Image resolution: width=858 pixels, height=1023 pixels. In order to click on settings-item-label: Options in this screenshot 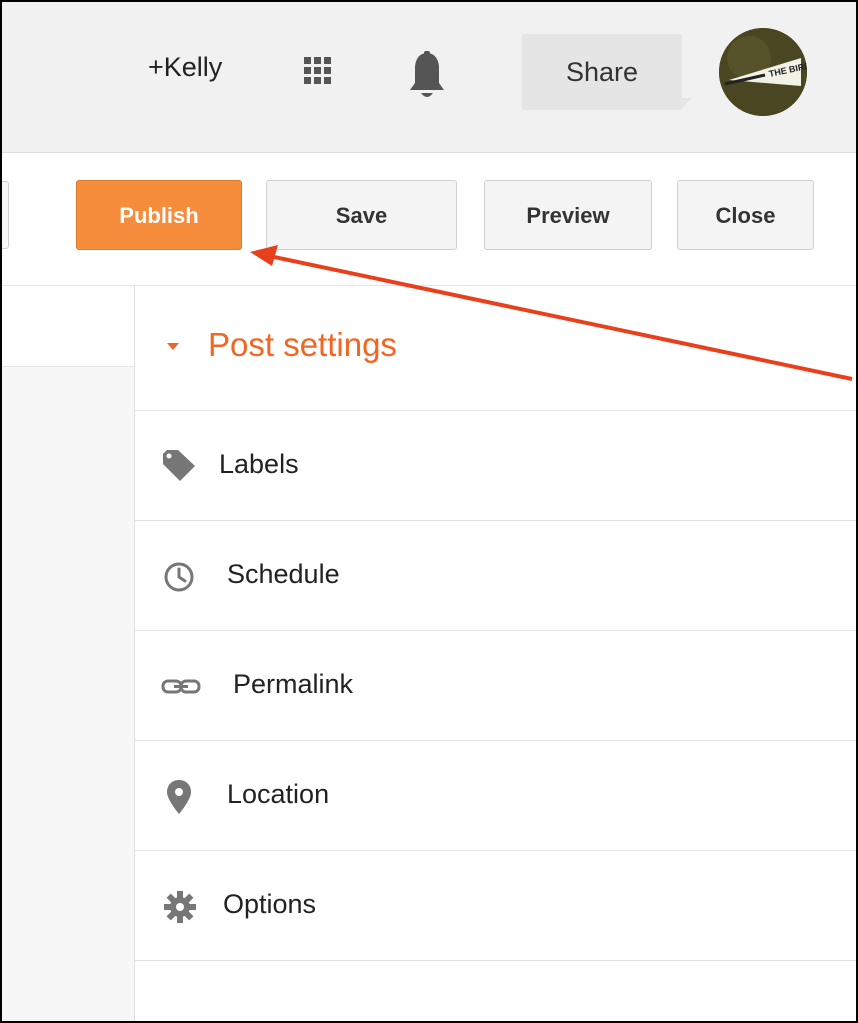, I will do `click(270, 904)`.